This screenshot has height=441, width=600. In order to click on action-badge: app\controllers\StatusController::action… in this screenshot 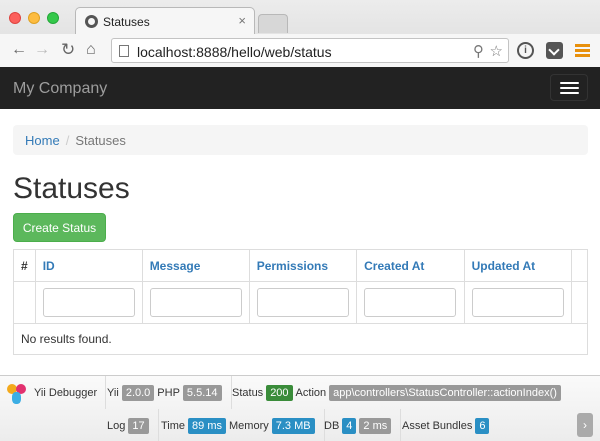, I will do `click(445, 392)`.